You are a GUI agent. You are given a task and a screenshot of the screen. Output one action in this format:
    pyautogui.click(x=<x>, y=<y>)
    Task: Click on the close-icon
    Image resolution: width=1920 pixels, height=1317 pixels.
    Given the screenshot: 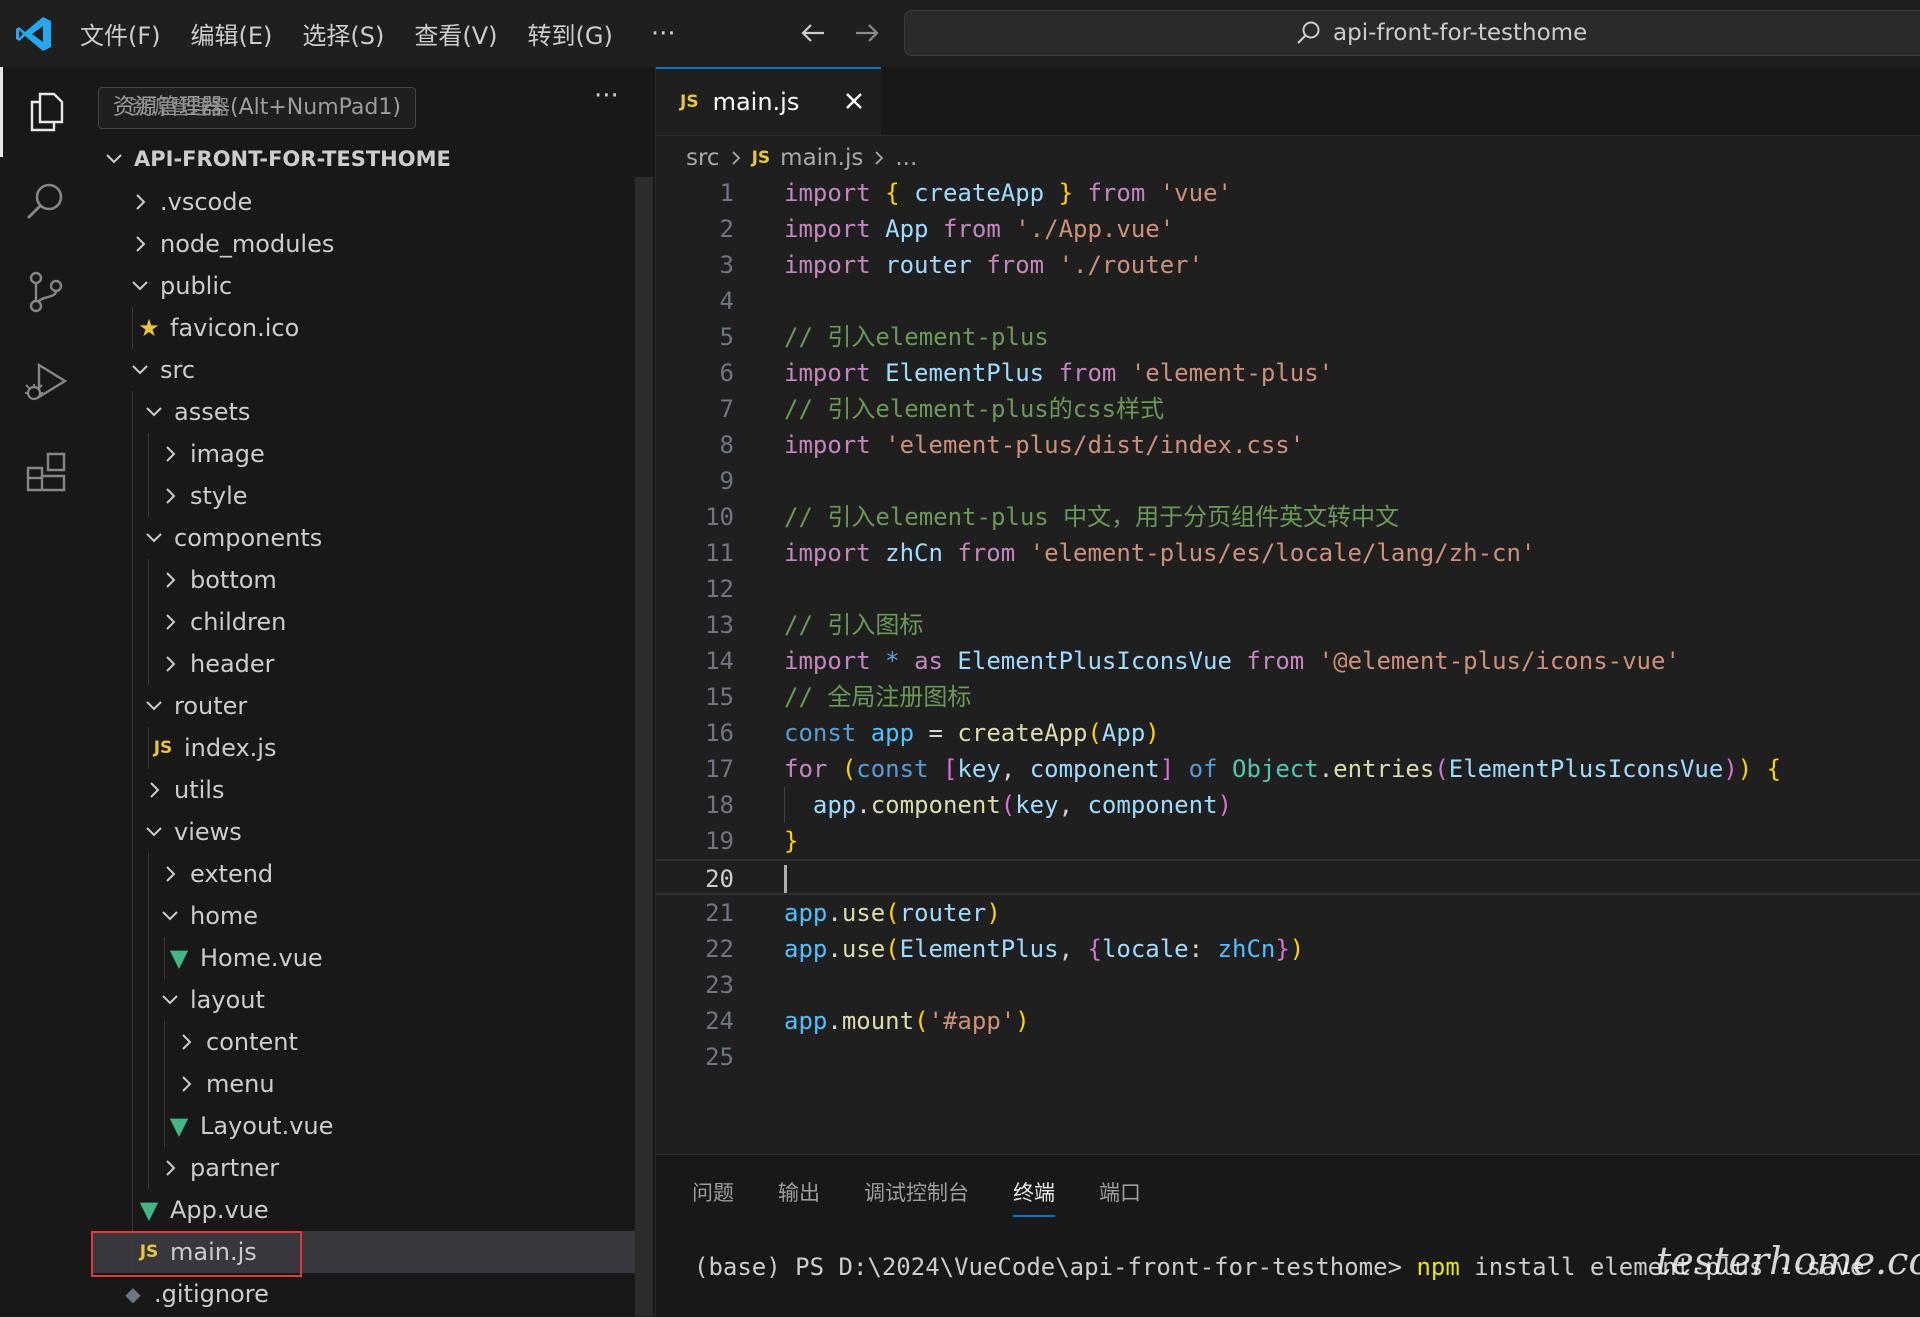 What is the action you would take?
    pyautogui.click(x=854, y=101)
    